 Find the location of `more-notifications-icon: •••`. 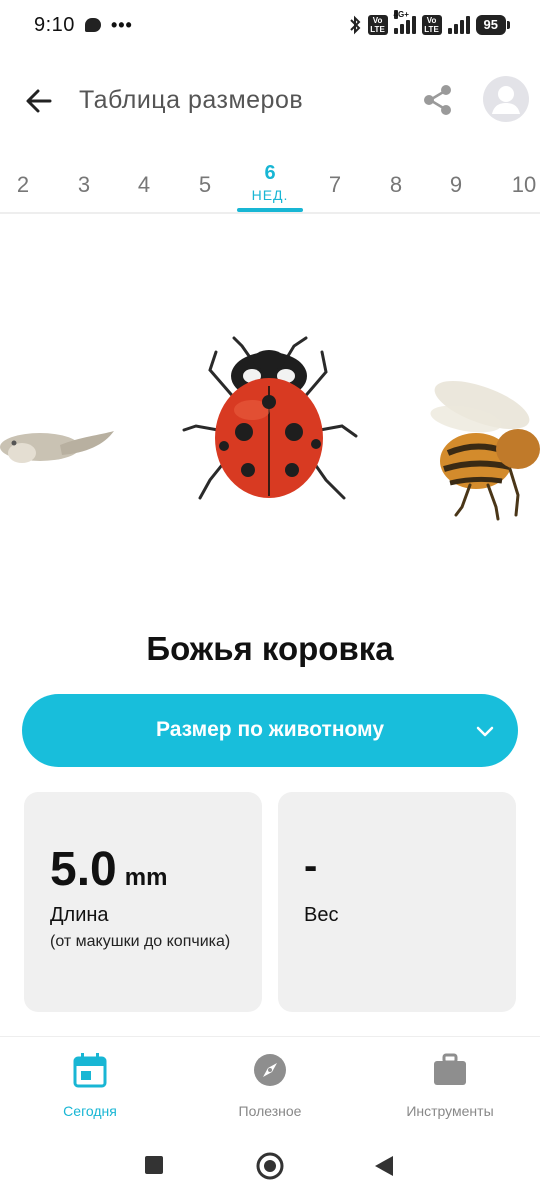

more-notifications-icon: ••• is located at coordinates (121, 24).